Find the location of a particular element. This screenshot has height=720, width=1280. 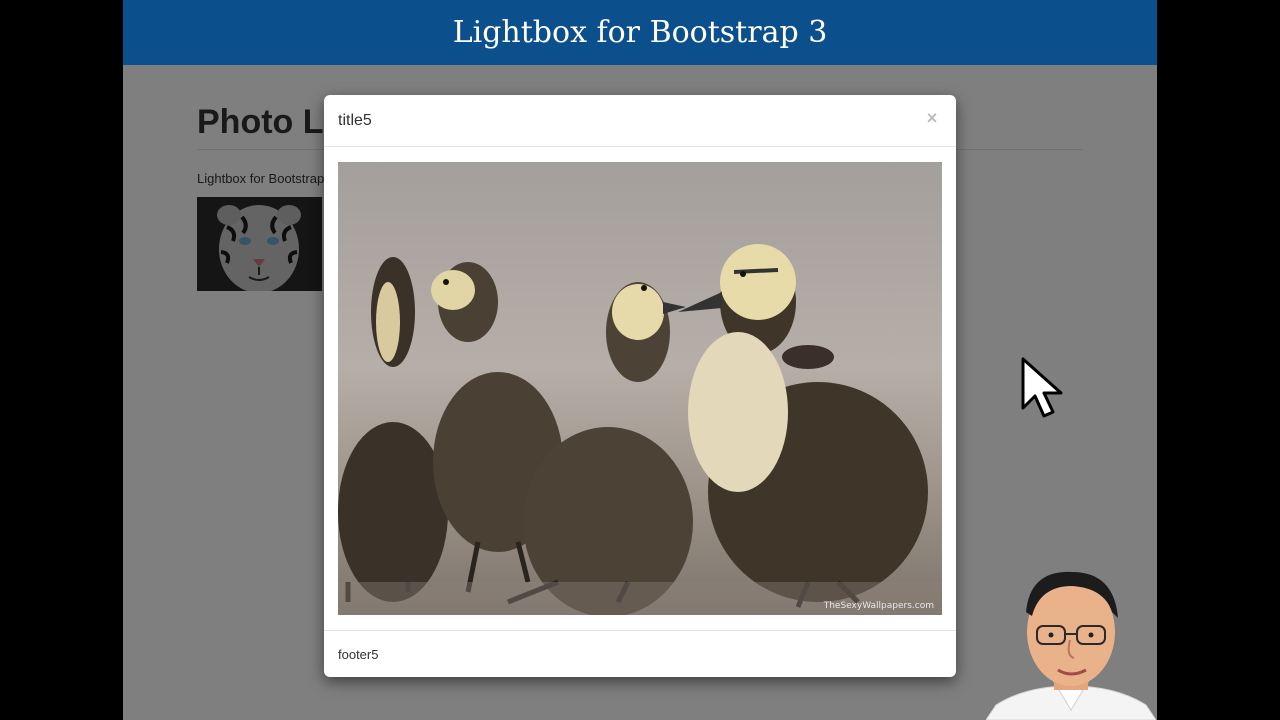

modal-header: title5 × is located at coordinates (640, 121).